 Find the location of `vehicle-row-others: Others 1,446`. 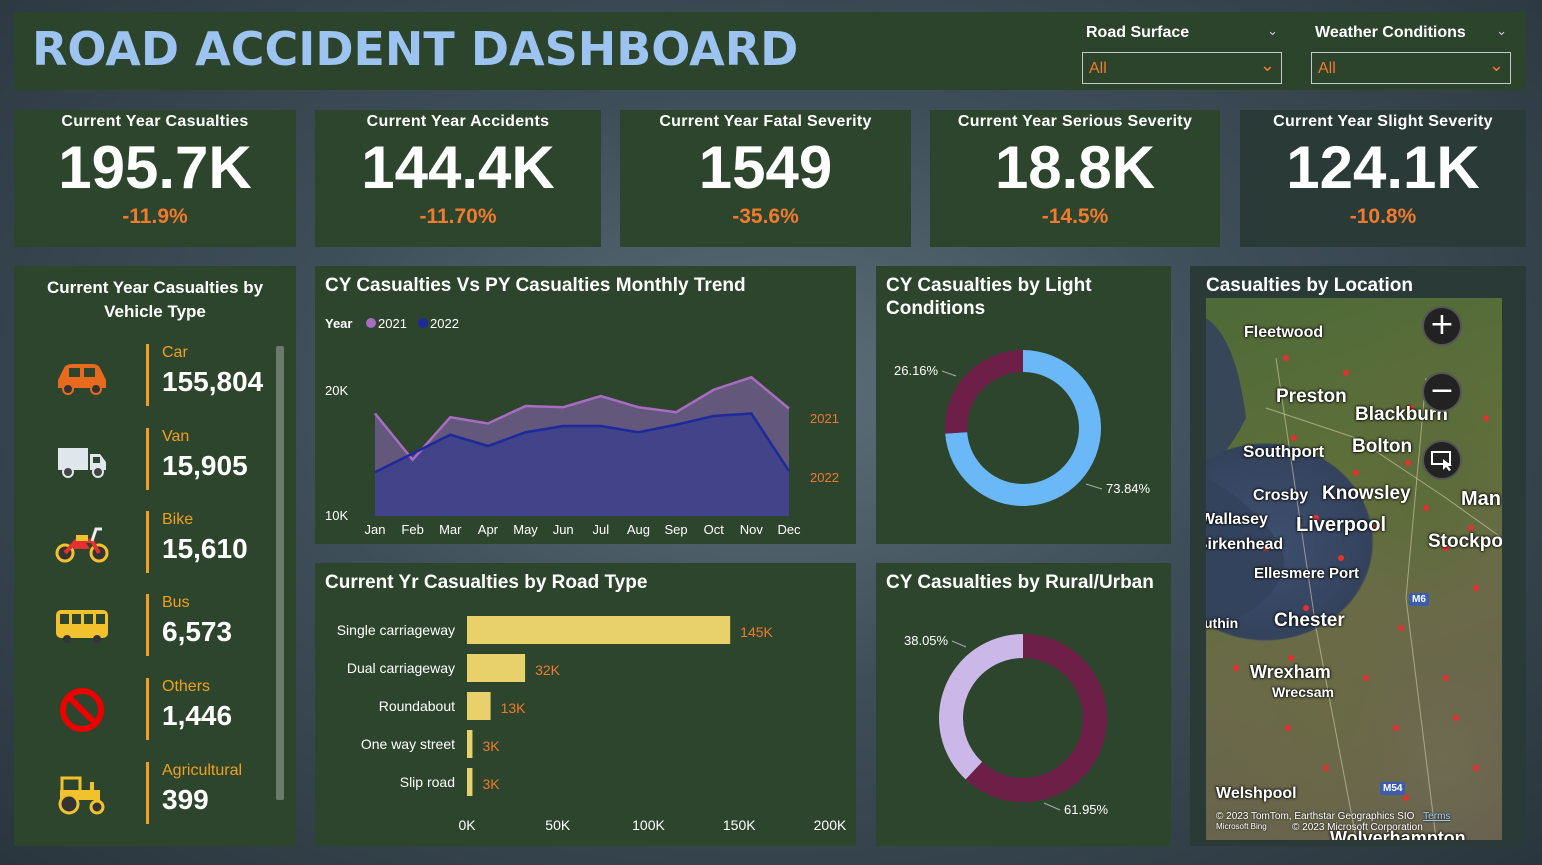

vehicle-row-others: Others 1,446 is located at coordinates (149, 709).